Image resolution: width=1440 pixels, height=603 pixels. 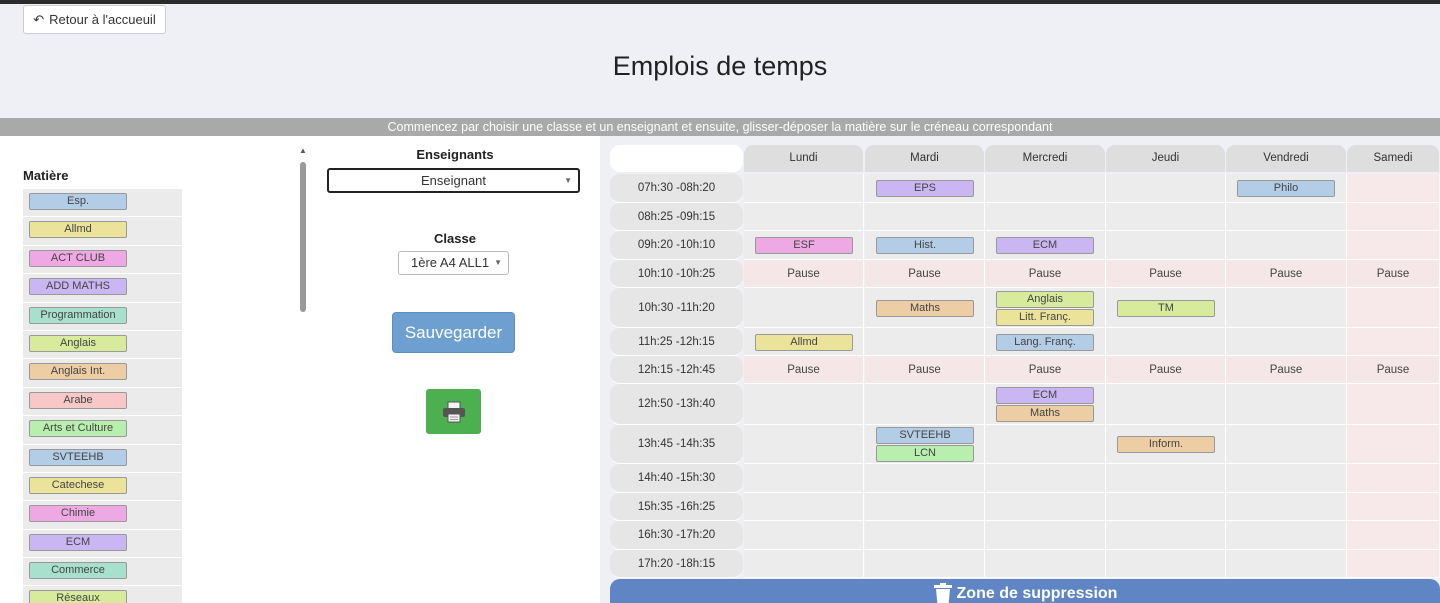 I want to click on print-button, so click(x=453, y=411).